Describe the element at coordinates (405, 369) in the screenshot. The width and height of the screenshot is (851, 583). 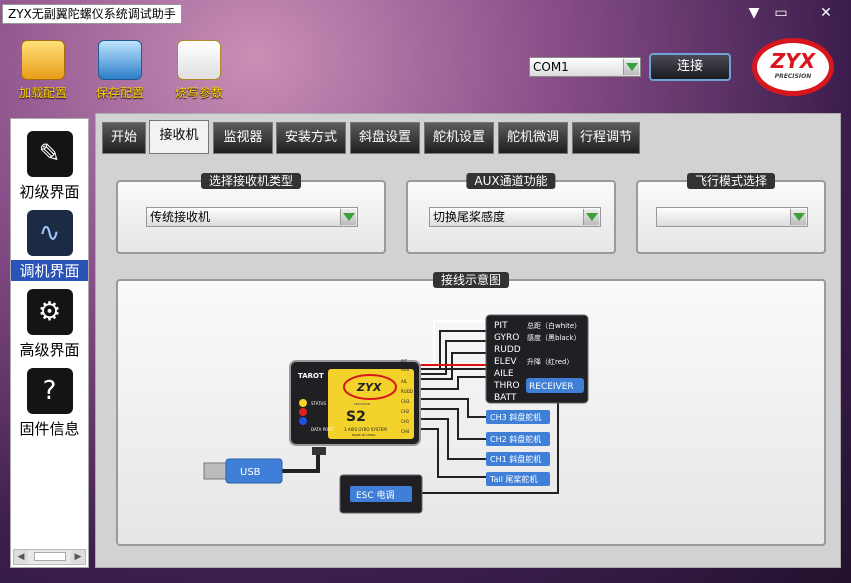
I see `device-pin-top: AUX` at that location.